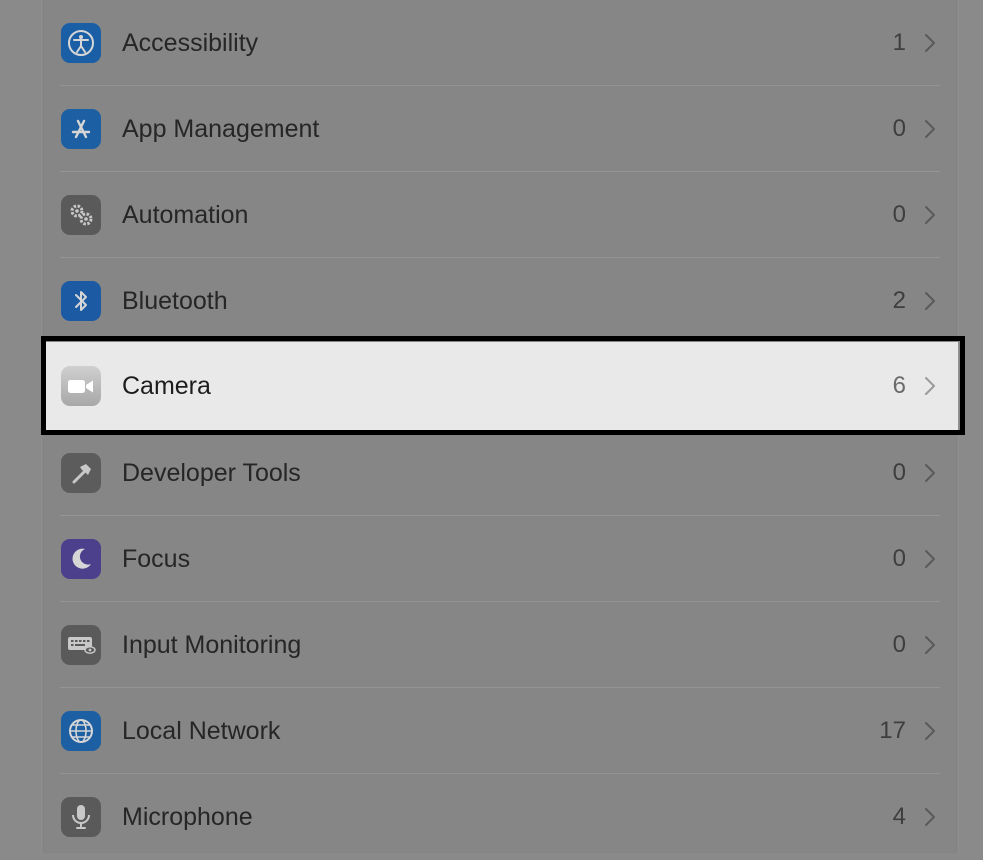 The width and height of the screenshot is (983, 860). I want to click on list-item-input-monitoring: Input Monitoring 0, so click(500, 645).